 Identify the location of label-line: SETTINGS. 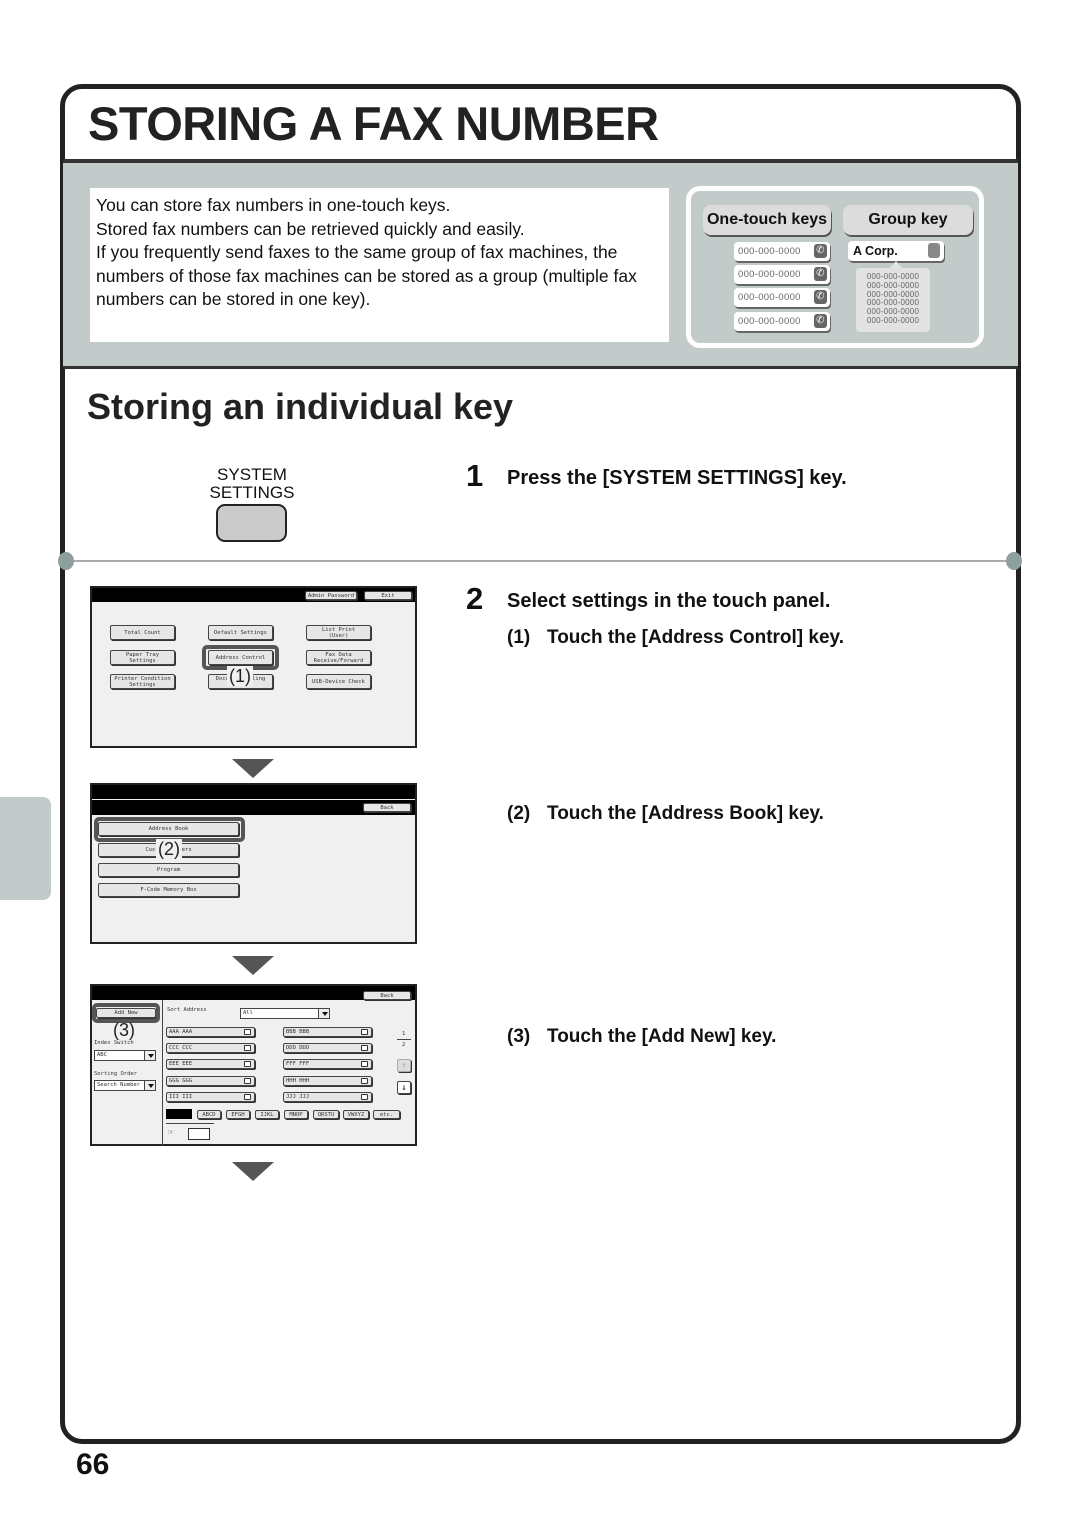
(252, 492).